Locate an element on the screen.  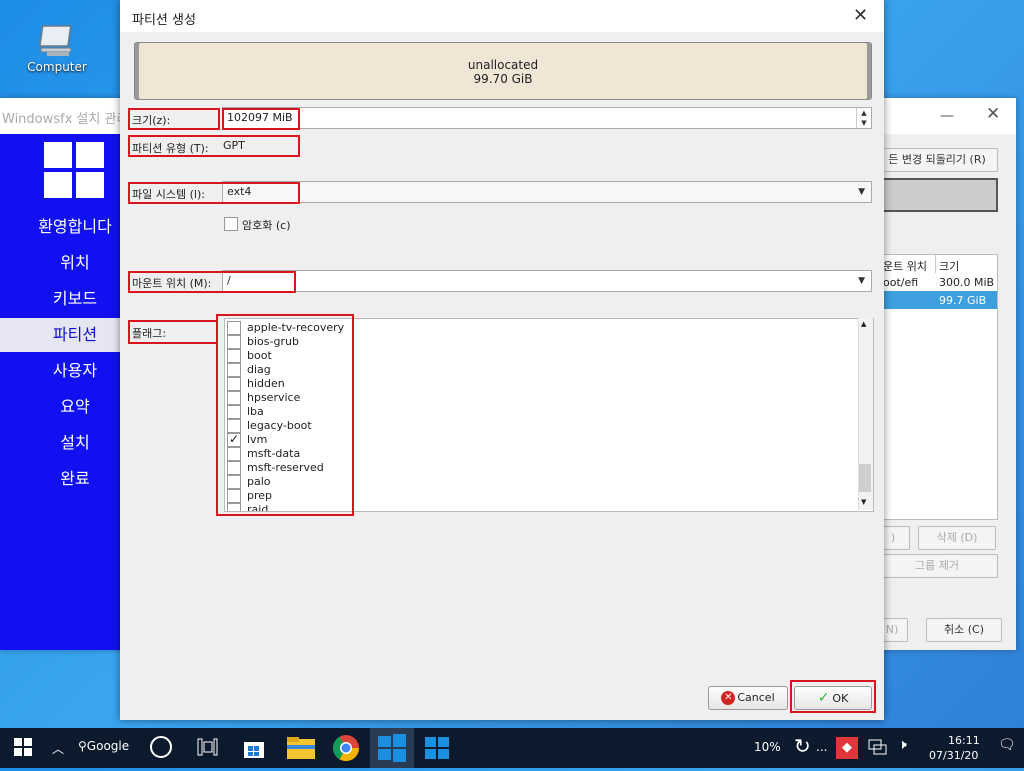
partition-bar: unallocated 99.70 GiB is located at coordinates (503, 71).